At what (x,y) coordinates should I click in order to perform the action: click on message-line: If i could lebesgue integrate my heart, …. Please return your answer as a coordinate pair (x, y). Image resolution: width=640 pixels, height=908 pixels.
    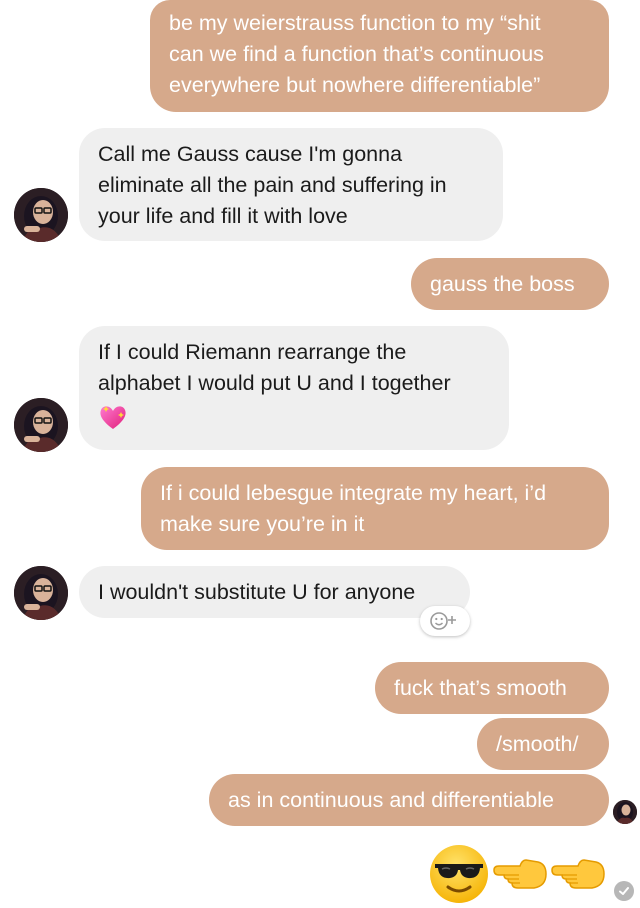
    Looking at the image, I should click on (353, 493).